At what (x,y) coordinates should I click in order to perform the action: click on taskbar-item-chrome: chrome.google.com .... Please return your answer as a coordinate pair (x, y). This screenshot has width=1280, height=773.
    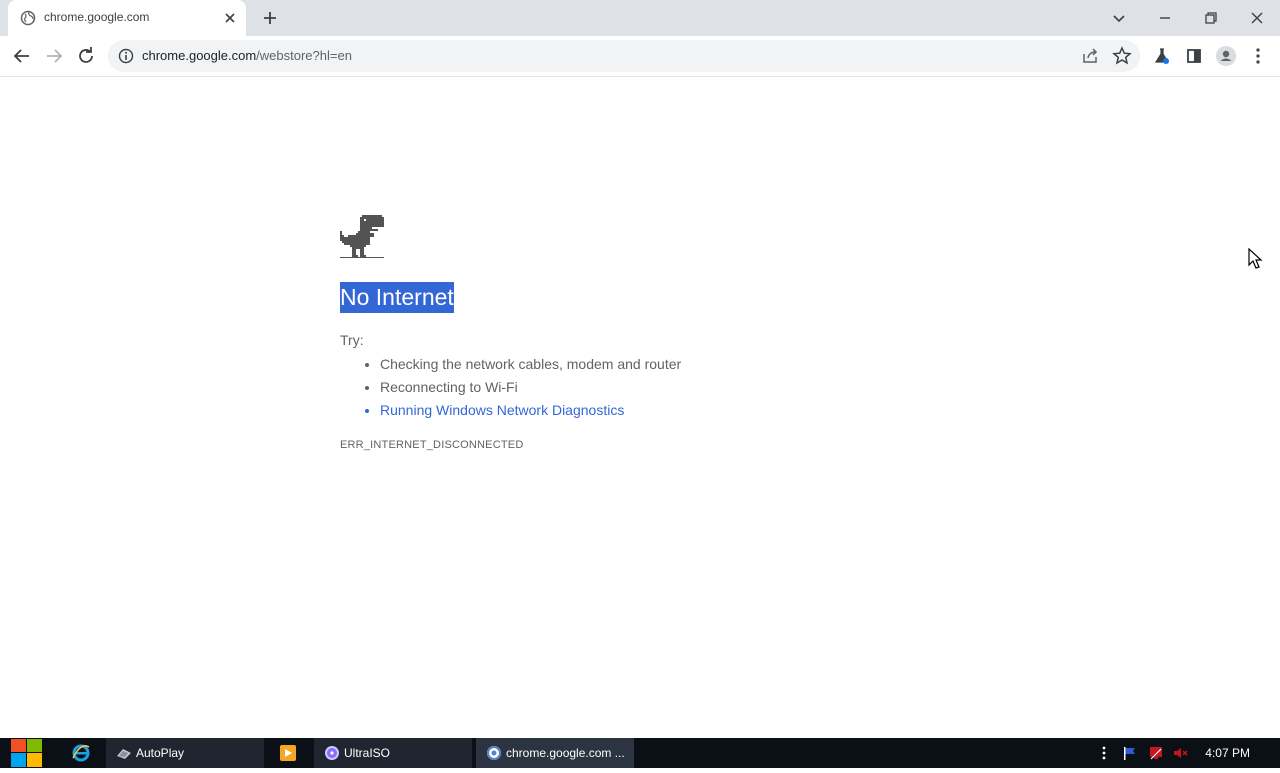
    Looking at the image, I should click on (555, 753).